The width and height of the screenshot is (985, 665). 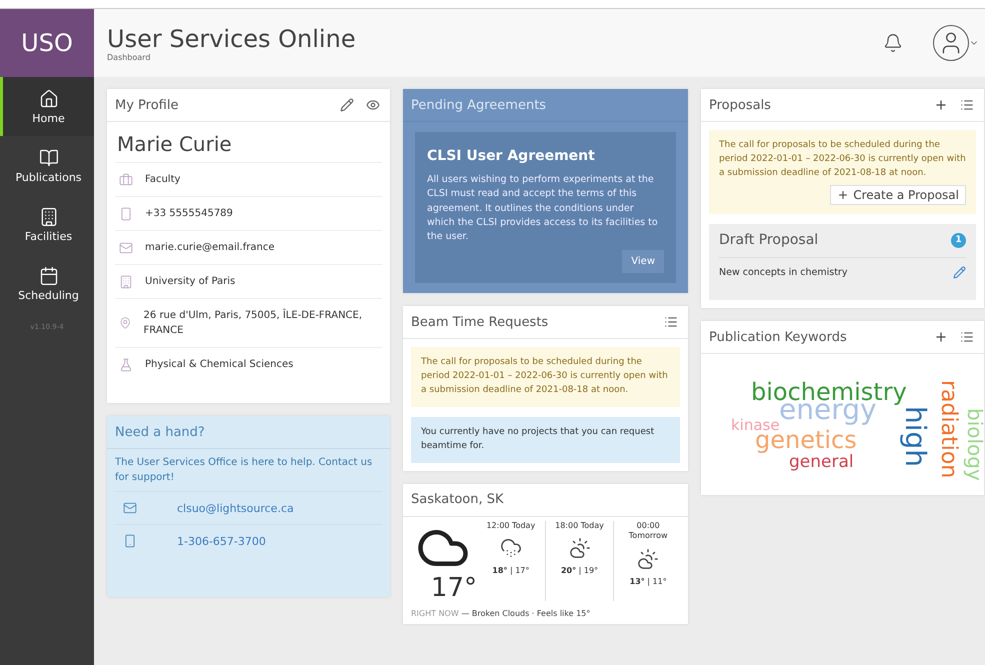 What do you see at coordinates (47, 43) in the screenshot?
I see `brand-logo: USO` at bounding box center [47, 43].